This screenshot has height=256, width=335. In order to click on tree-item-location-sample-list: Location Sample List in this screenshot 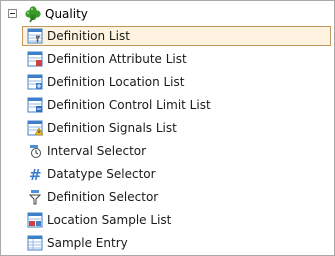, I will do `click(167, 220)`.